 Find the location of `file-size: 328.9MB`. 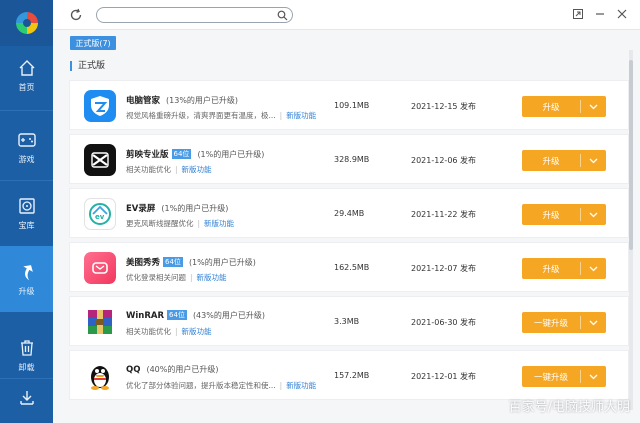

file-size: 328.9MB is located at coordinates (352, 159).